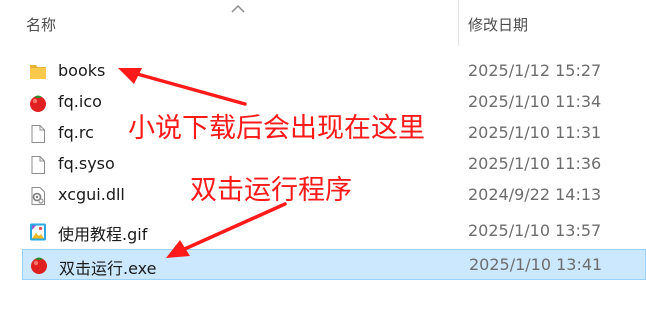 Image resolution: width=646 pixels, height=322 pixels. I want to click on column-date-header: 修改日期, so click(498, 24).